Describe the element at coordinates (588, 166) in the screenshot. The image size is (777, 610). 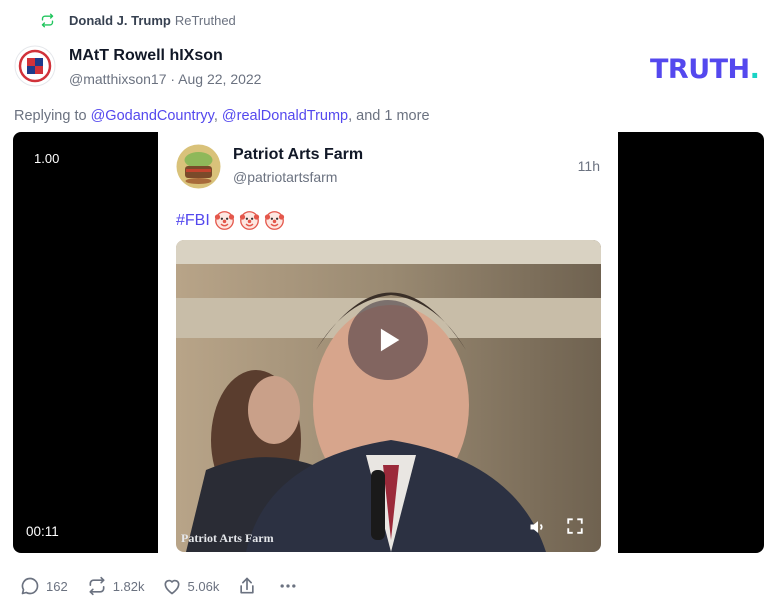
I see `frame-post-time: 11h` at that location.